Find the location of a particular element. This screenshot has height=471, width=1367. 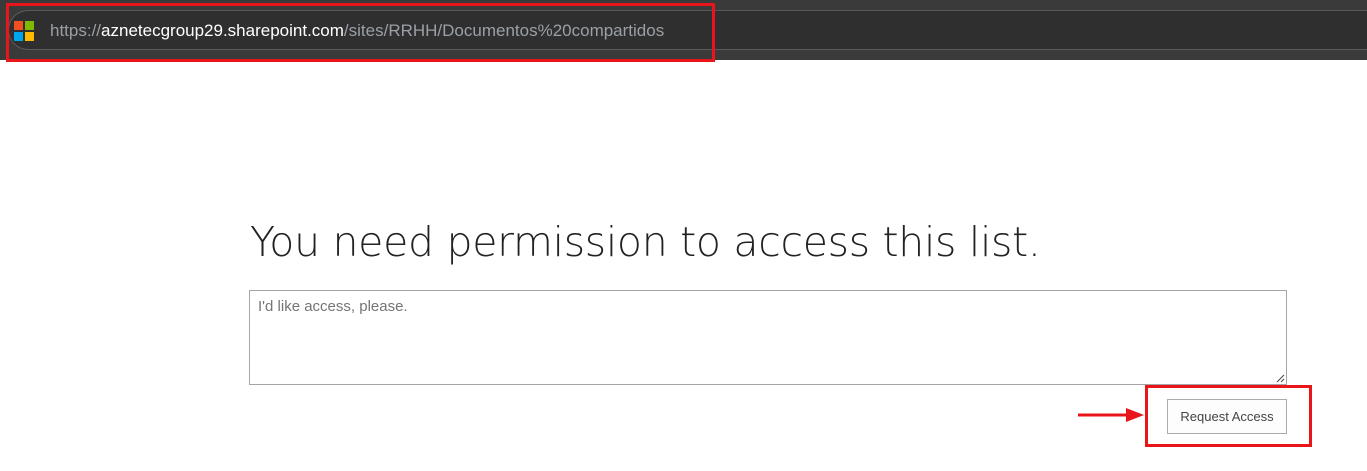

resize-grip-icon is located at coordinates (1280, 378).